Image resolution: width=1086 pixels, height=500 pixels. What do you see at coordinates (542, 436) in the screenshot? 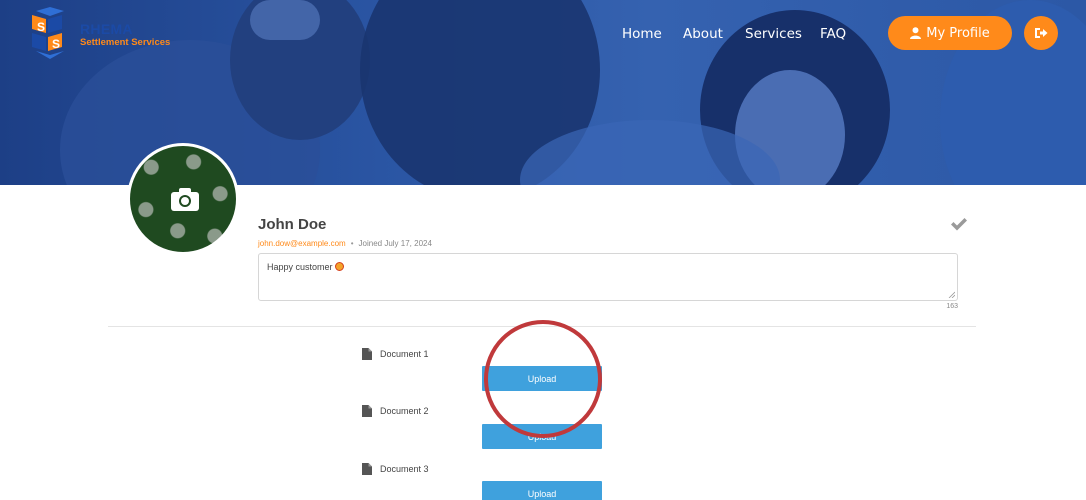
I see `upload-document-2-button: Upload` at bounding box center [542, 436].